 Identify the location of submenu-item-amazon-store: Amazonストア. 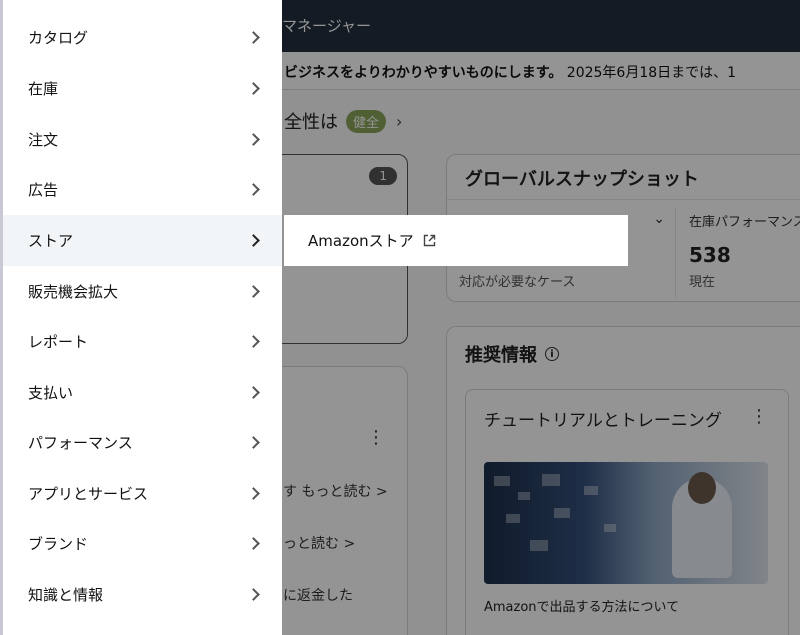
(456, 240).